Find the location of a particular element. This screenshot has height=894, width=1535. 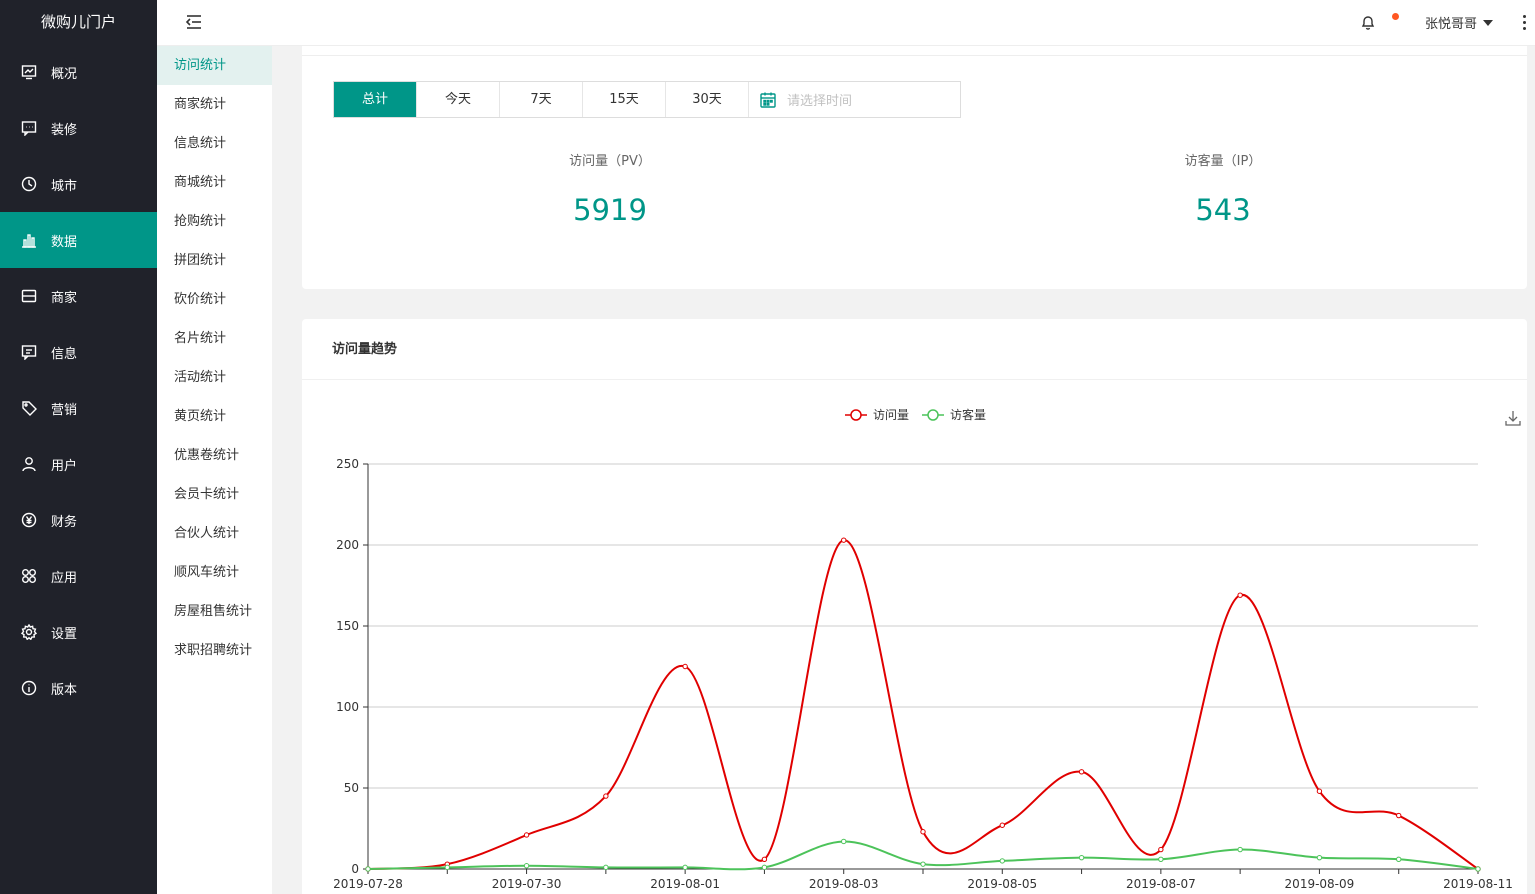

sidebar-item-8: 财务 is located at coordinates (78, 520).